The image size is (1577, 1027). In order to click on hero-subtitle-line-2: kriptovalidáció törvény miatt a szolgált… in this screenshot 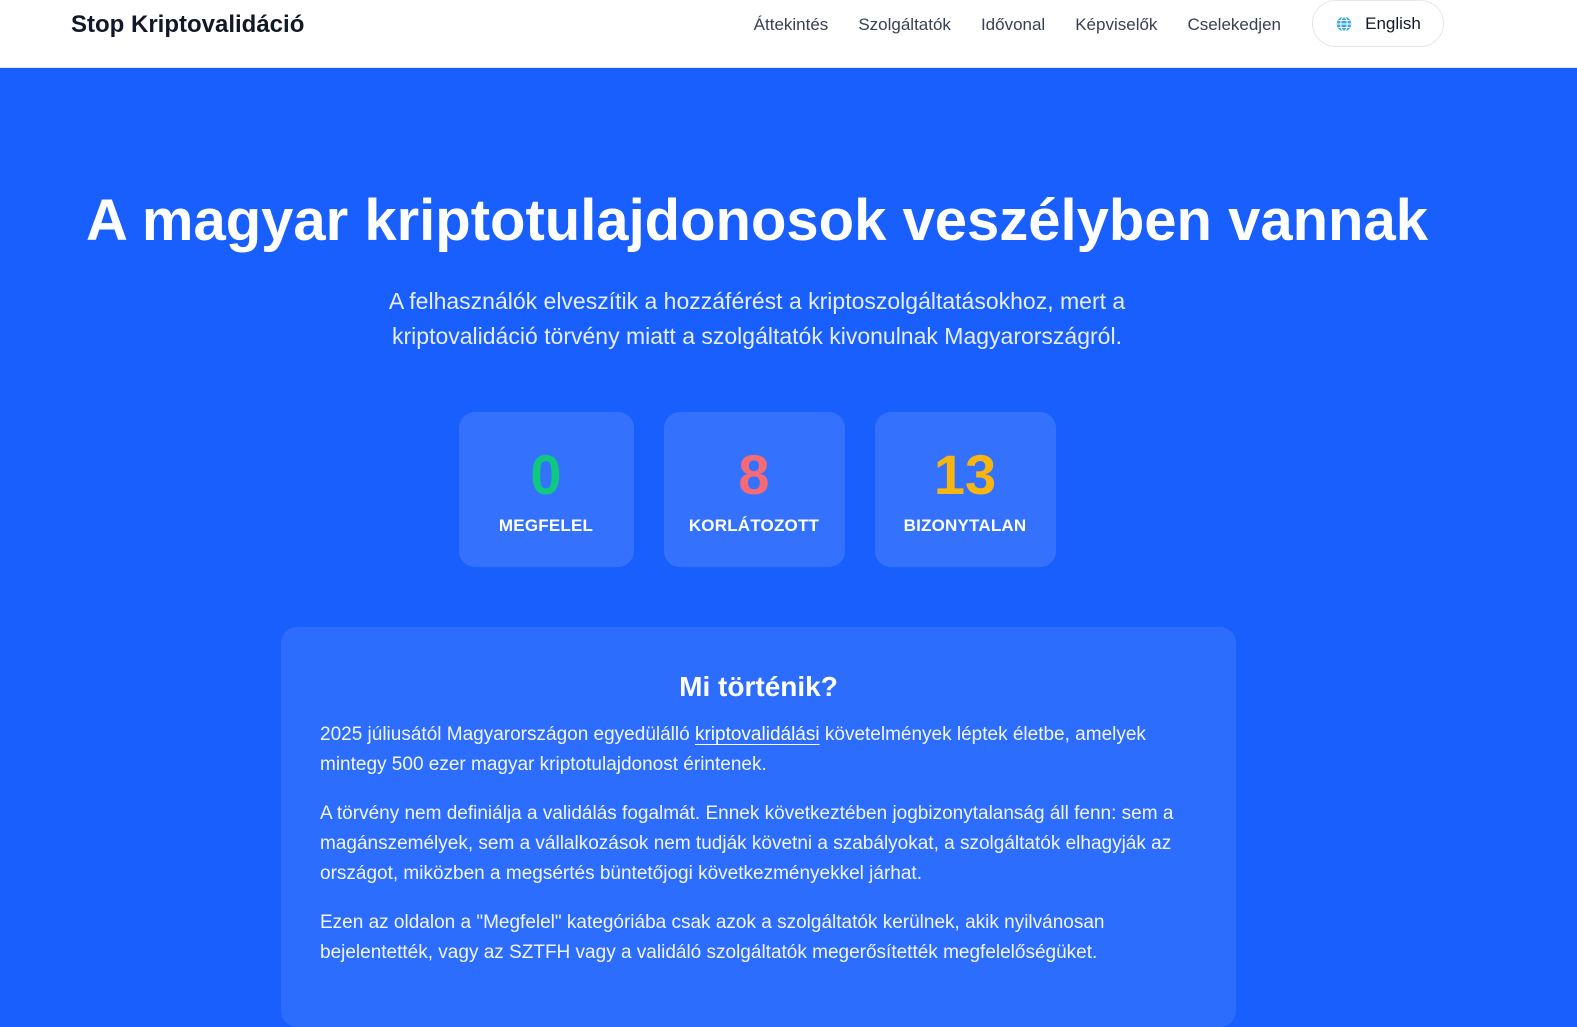, I will do `click(757, 336)`.